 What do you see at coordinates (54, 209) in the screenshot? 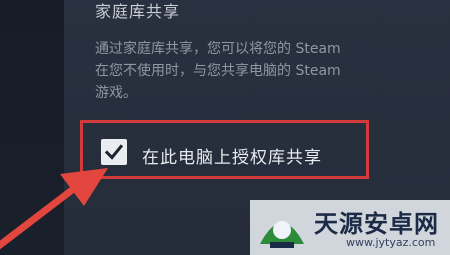
I see `red-arrow` at bounding box center [54, 209].